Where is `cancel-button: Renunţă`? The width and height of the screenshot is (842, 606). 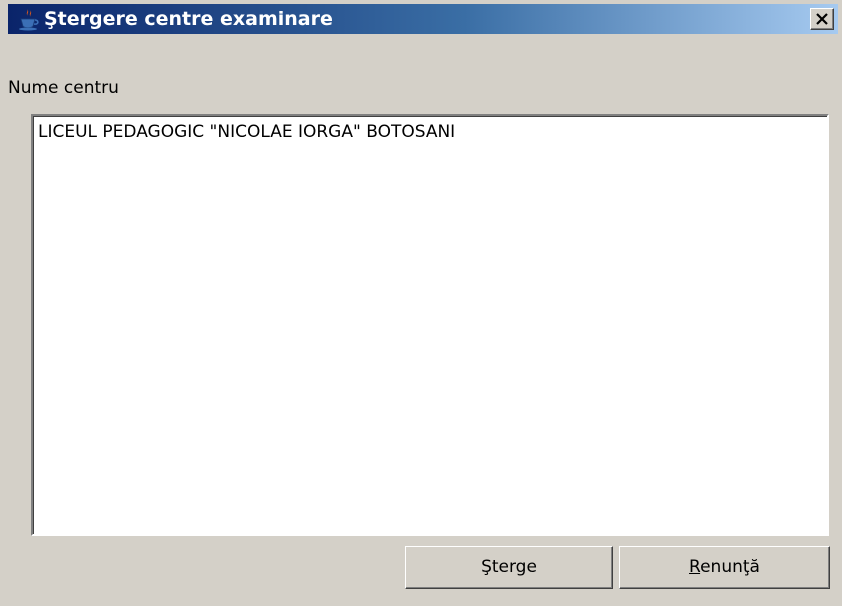
cancel-button: Renunţă is located at coordinates (724, 567).